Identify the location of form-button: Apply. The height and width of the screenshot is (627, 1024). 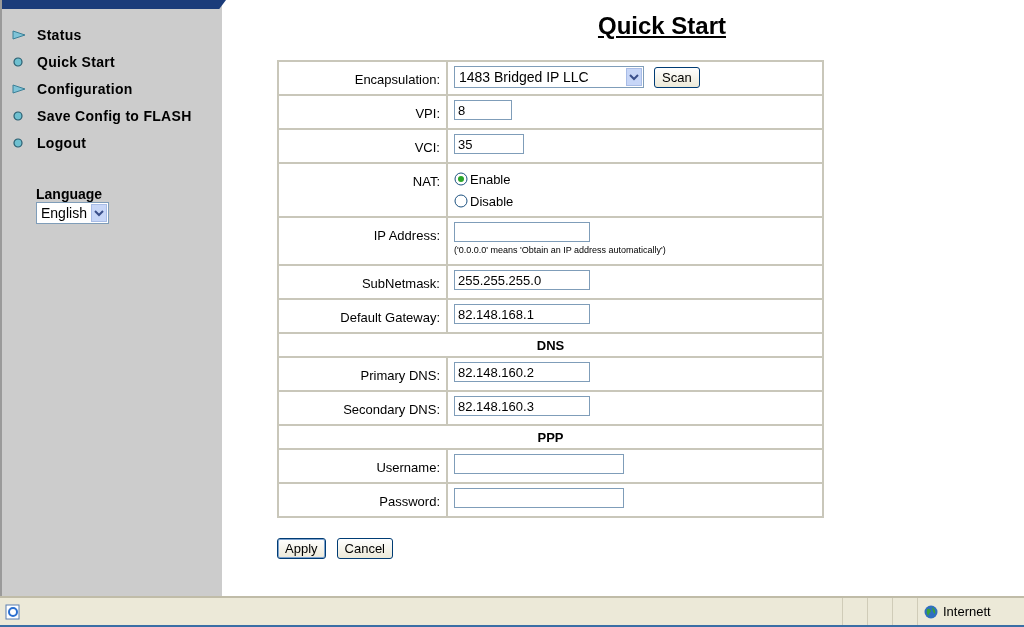
(301, 548).